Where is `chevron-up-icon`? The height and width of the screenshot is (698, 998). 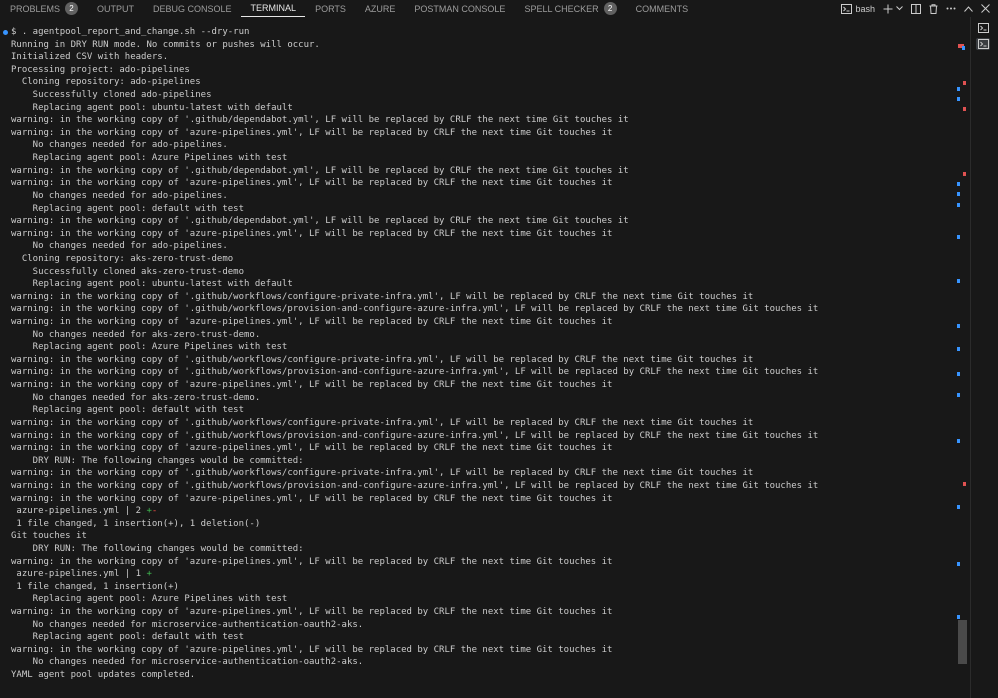 chevron-up-icon is located at coordinates (968, 8).